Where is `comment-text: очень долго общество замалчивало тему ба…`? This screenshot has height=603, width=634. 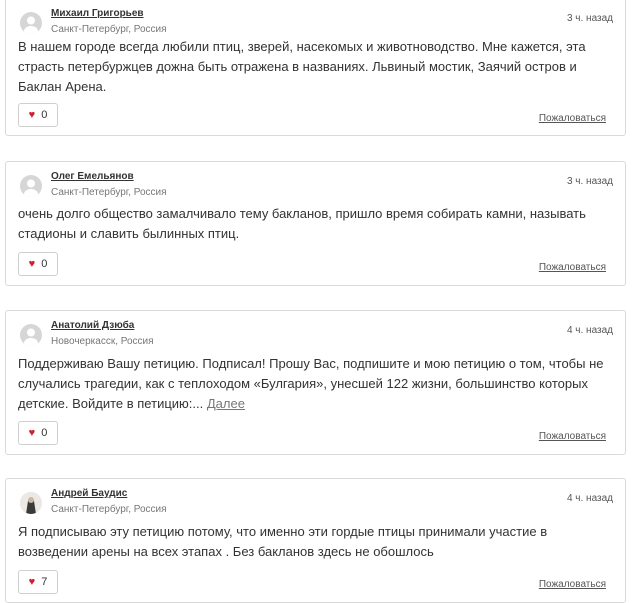
comment-text: очень долго общество замалчивало тему ба… is located at coordinates (302, 223).